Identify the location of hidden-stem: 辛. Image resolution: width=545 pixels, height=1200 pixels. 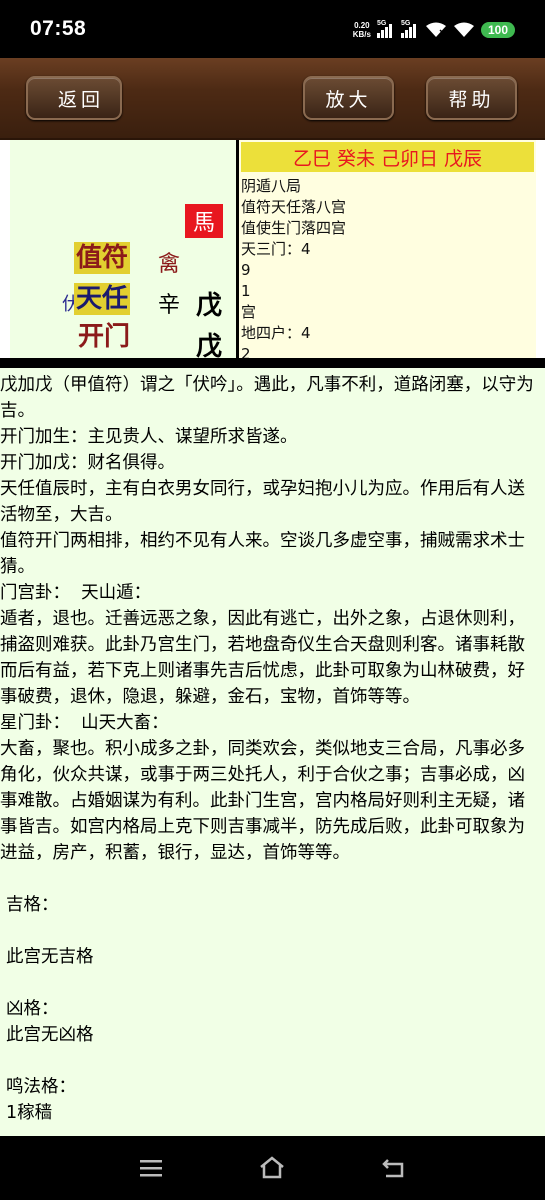
(169, 305).